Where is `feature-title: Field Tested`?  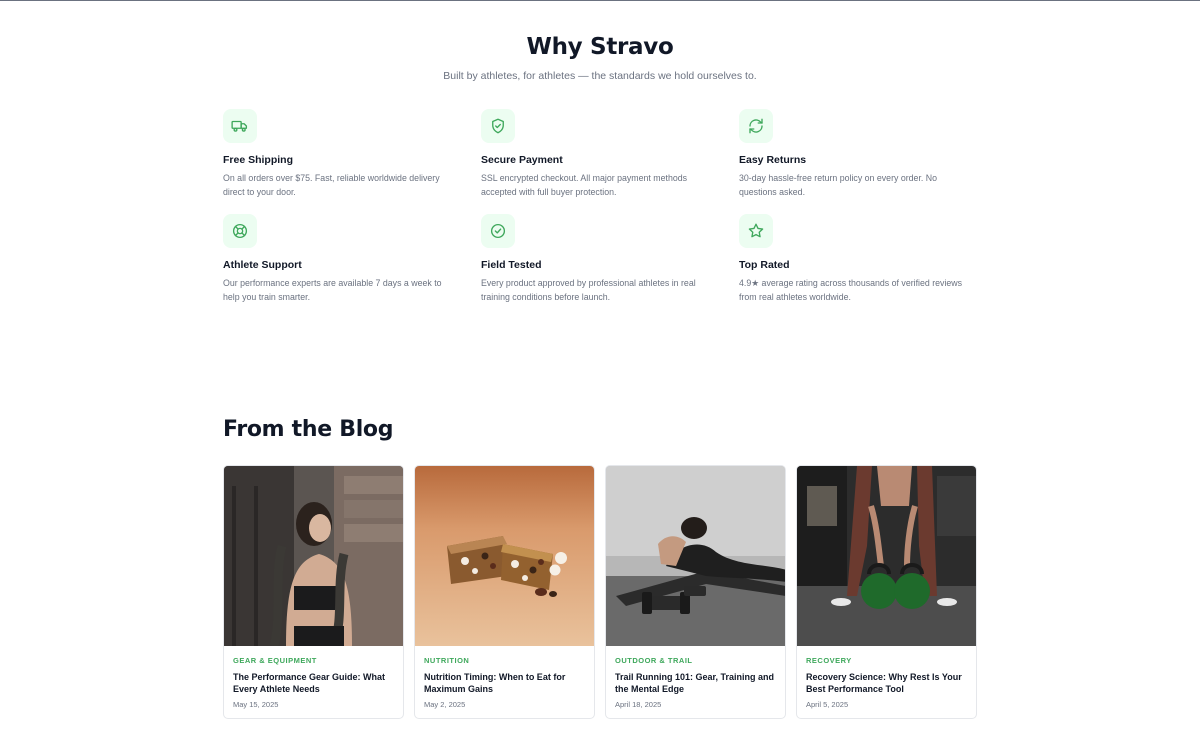
feature-title: Field Tested is located at coordinates (511, 265).